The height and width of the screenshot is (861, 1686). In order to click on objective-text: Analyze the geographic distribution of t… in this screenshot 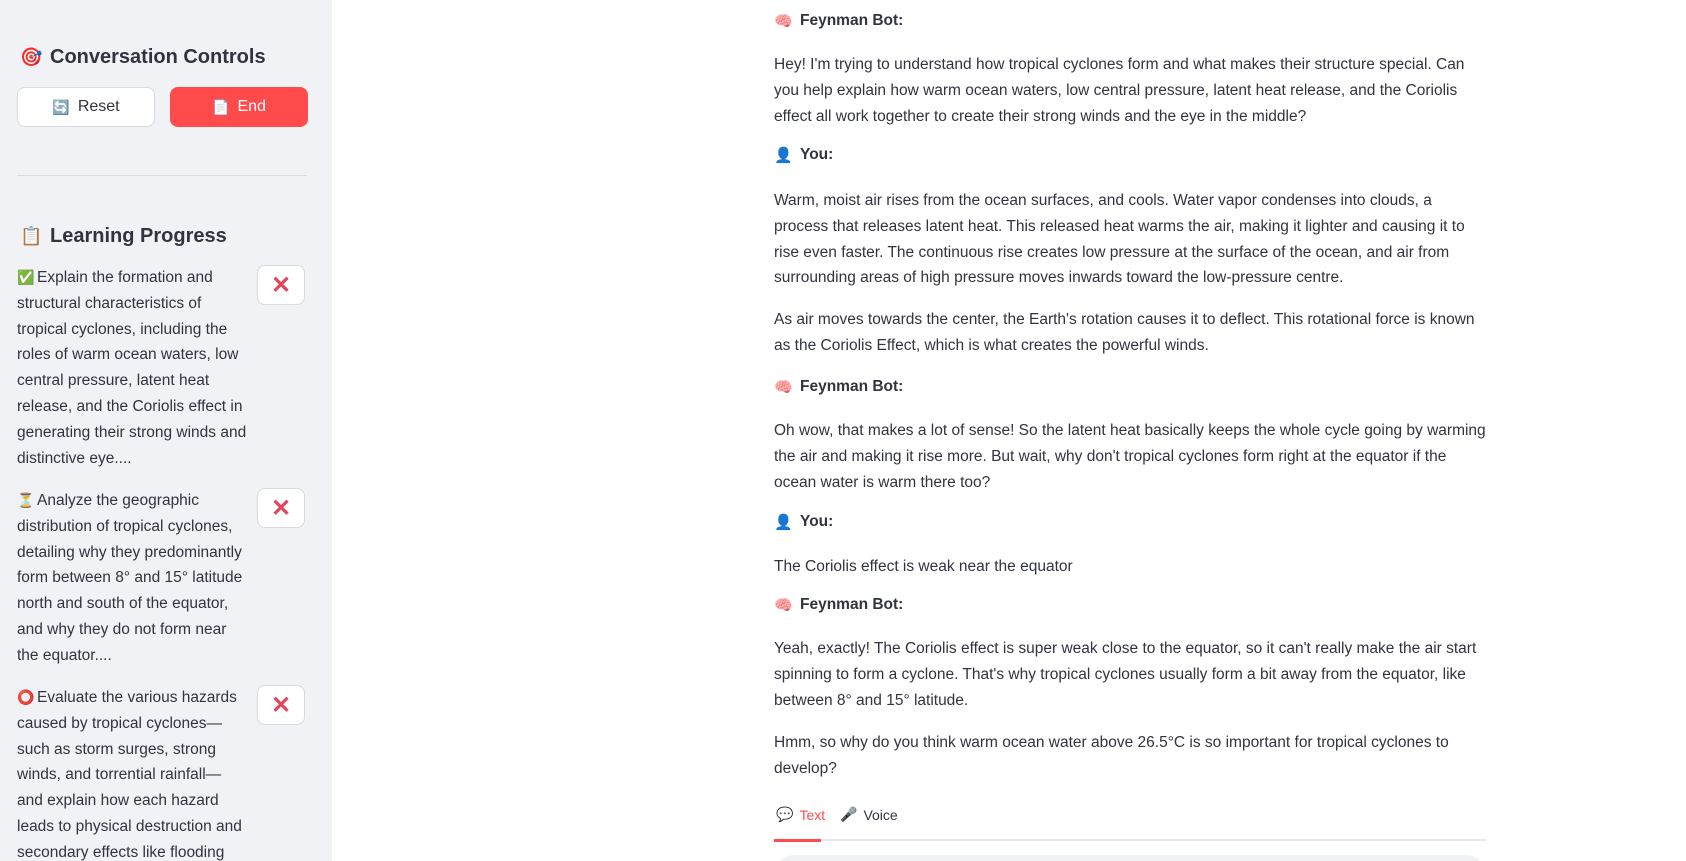, I will do `click(130, 578)`.